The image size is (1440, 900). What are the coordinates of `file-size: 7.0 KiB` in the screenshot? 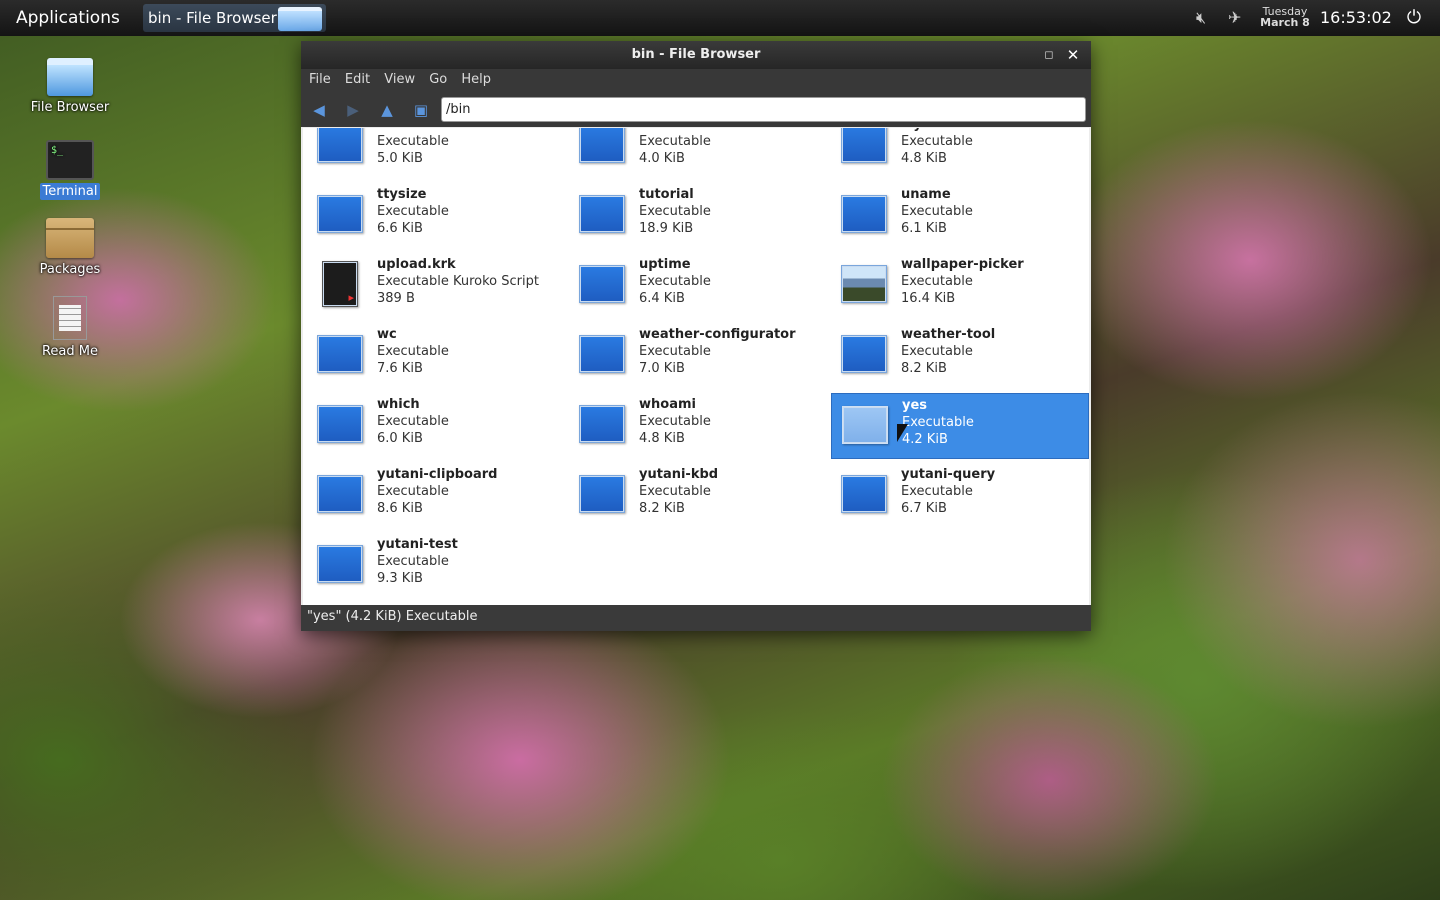 It's located at (662, 368).